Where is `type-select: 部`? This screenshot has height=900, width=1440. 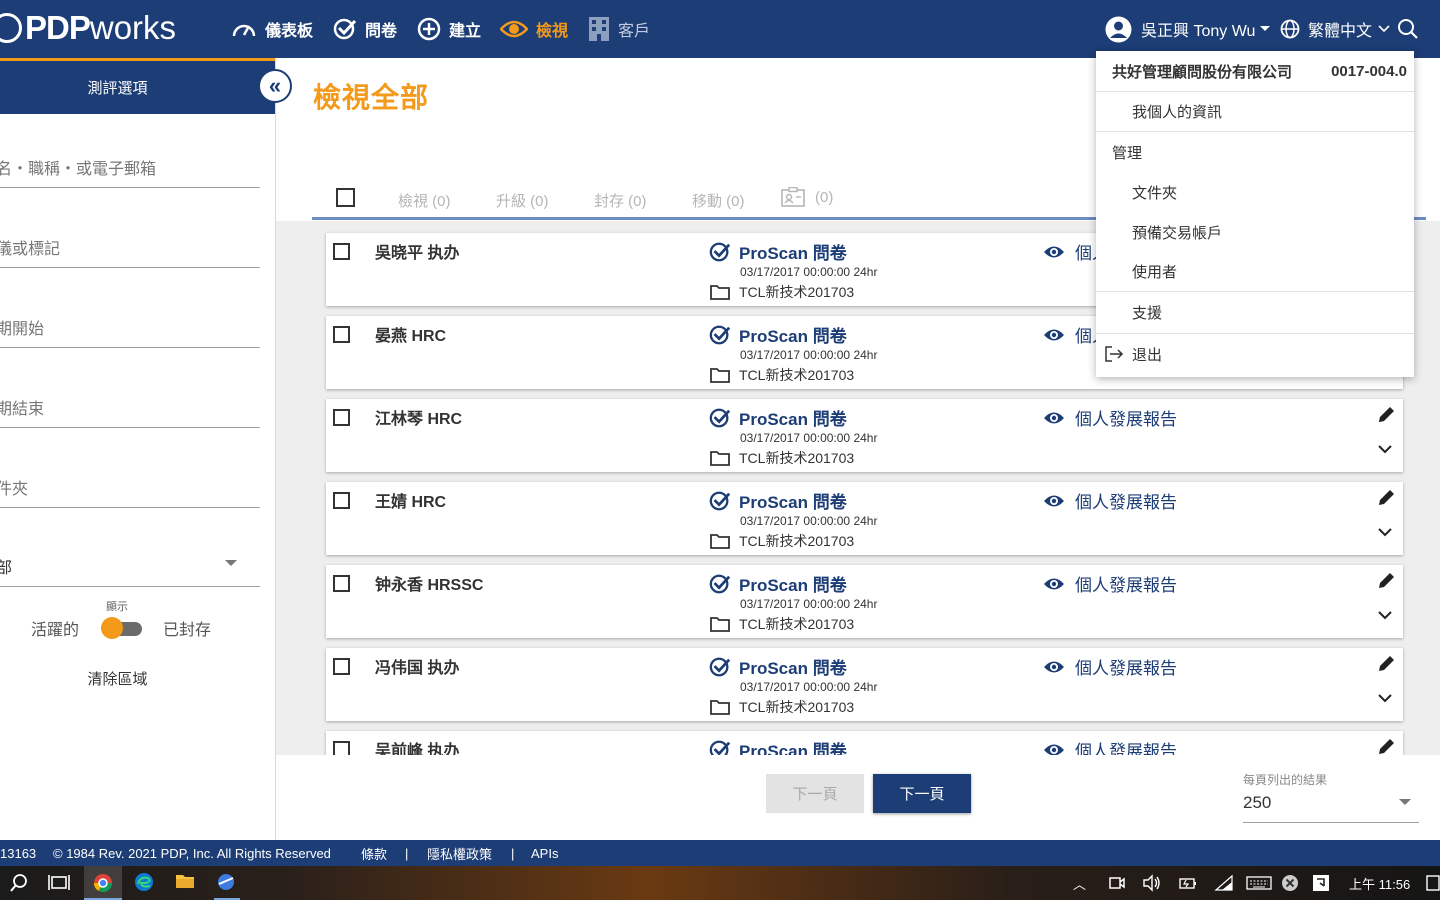 type-select: 部 is located at coordinates (130, 570).